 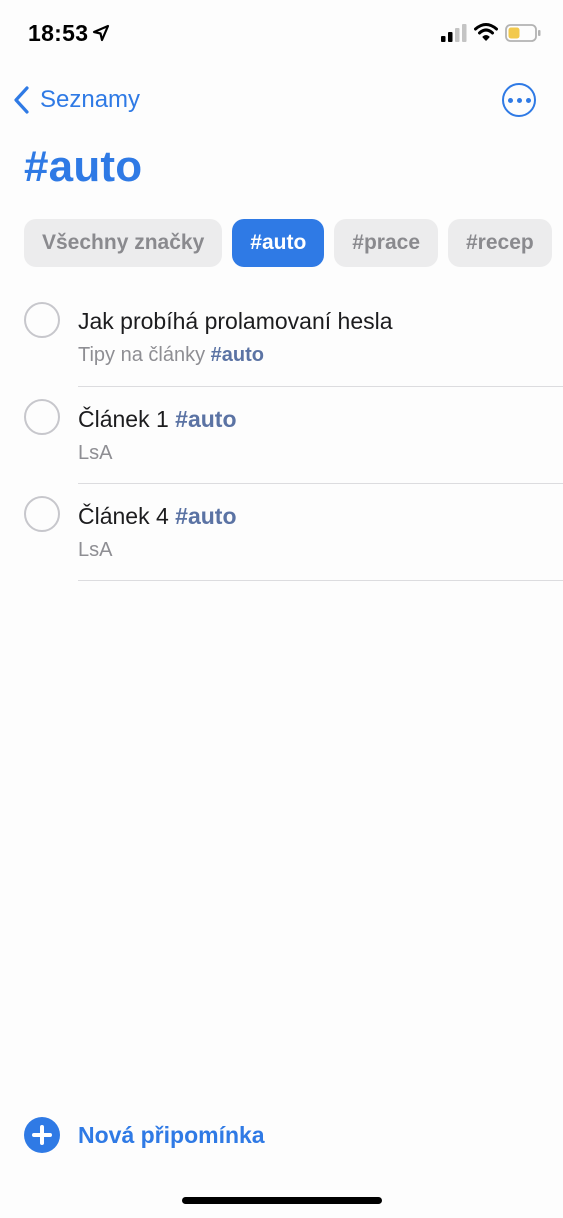 What do you see at coordinates (83, 166) in the screenshot?
I see `page-title: #auto` at bounding box center [83, 166].